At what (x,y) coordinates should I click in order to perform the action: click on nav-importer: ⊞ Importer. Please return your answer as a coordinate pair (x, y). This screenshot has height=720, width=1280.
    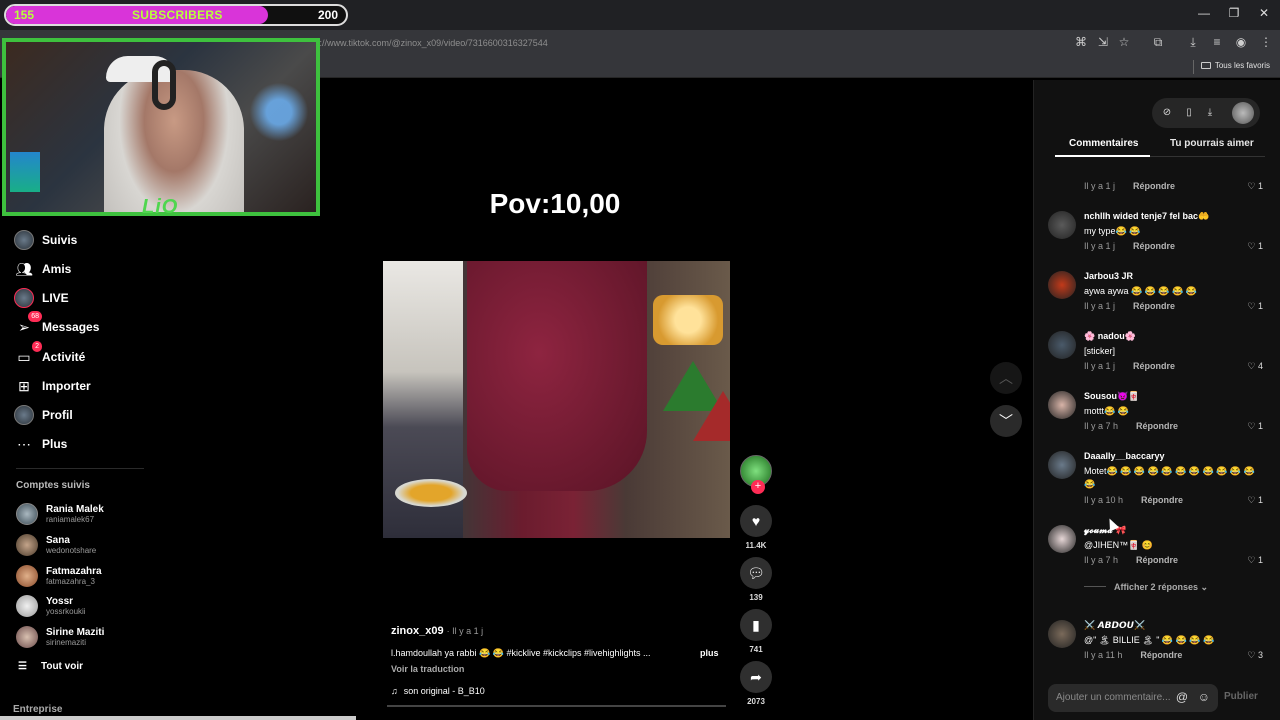
    Looking at the image, I should click on (52, 386).